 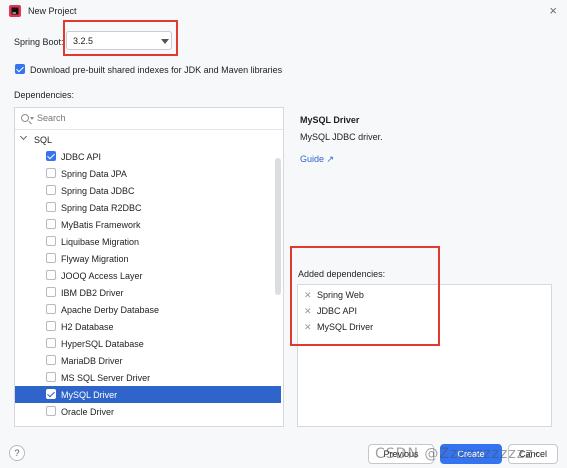 I want to click on dependency-info-title: MySQL Driver, so click(x=330, y=120).